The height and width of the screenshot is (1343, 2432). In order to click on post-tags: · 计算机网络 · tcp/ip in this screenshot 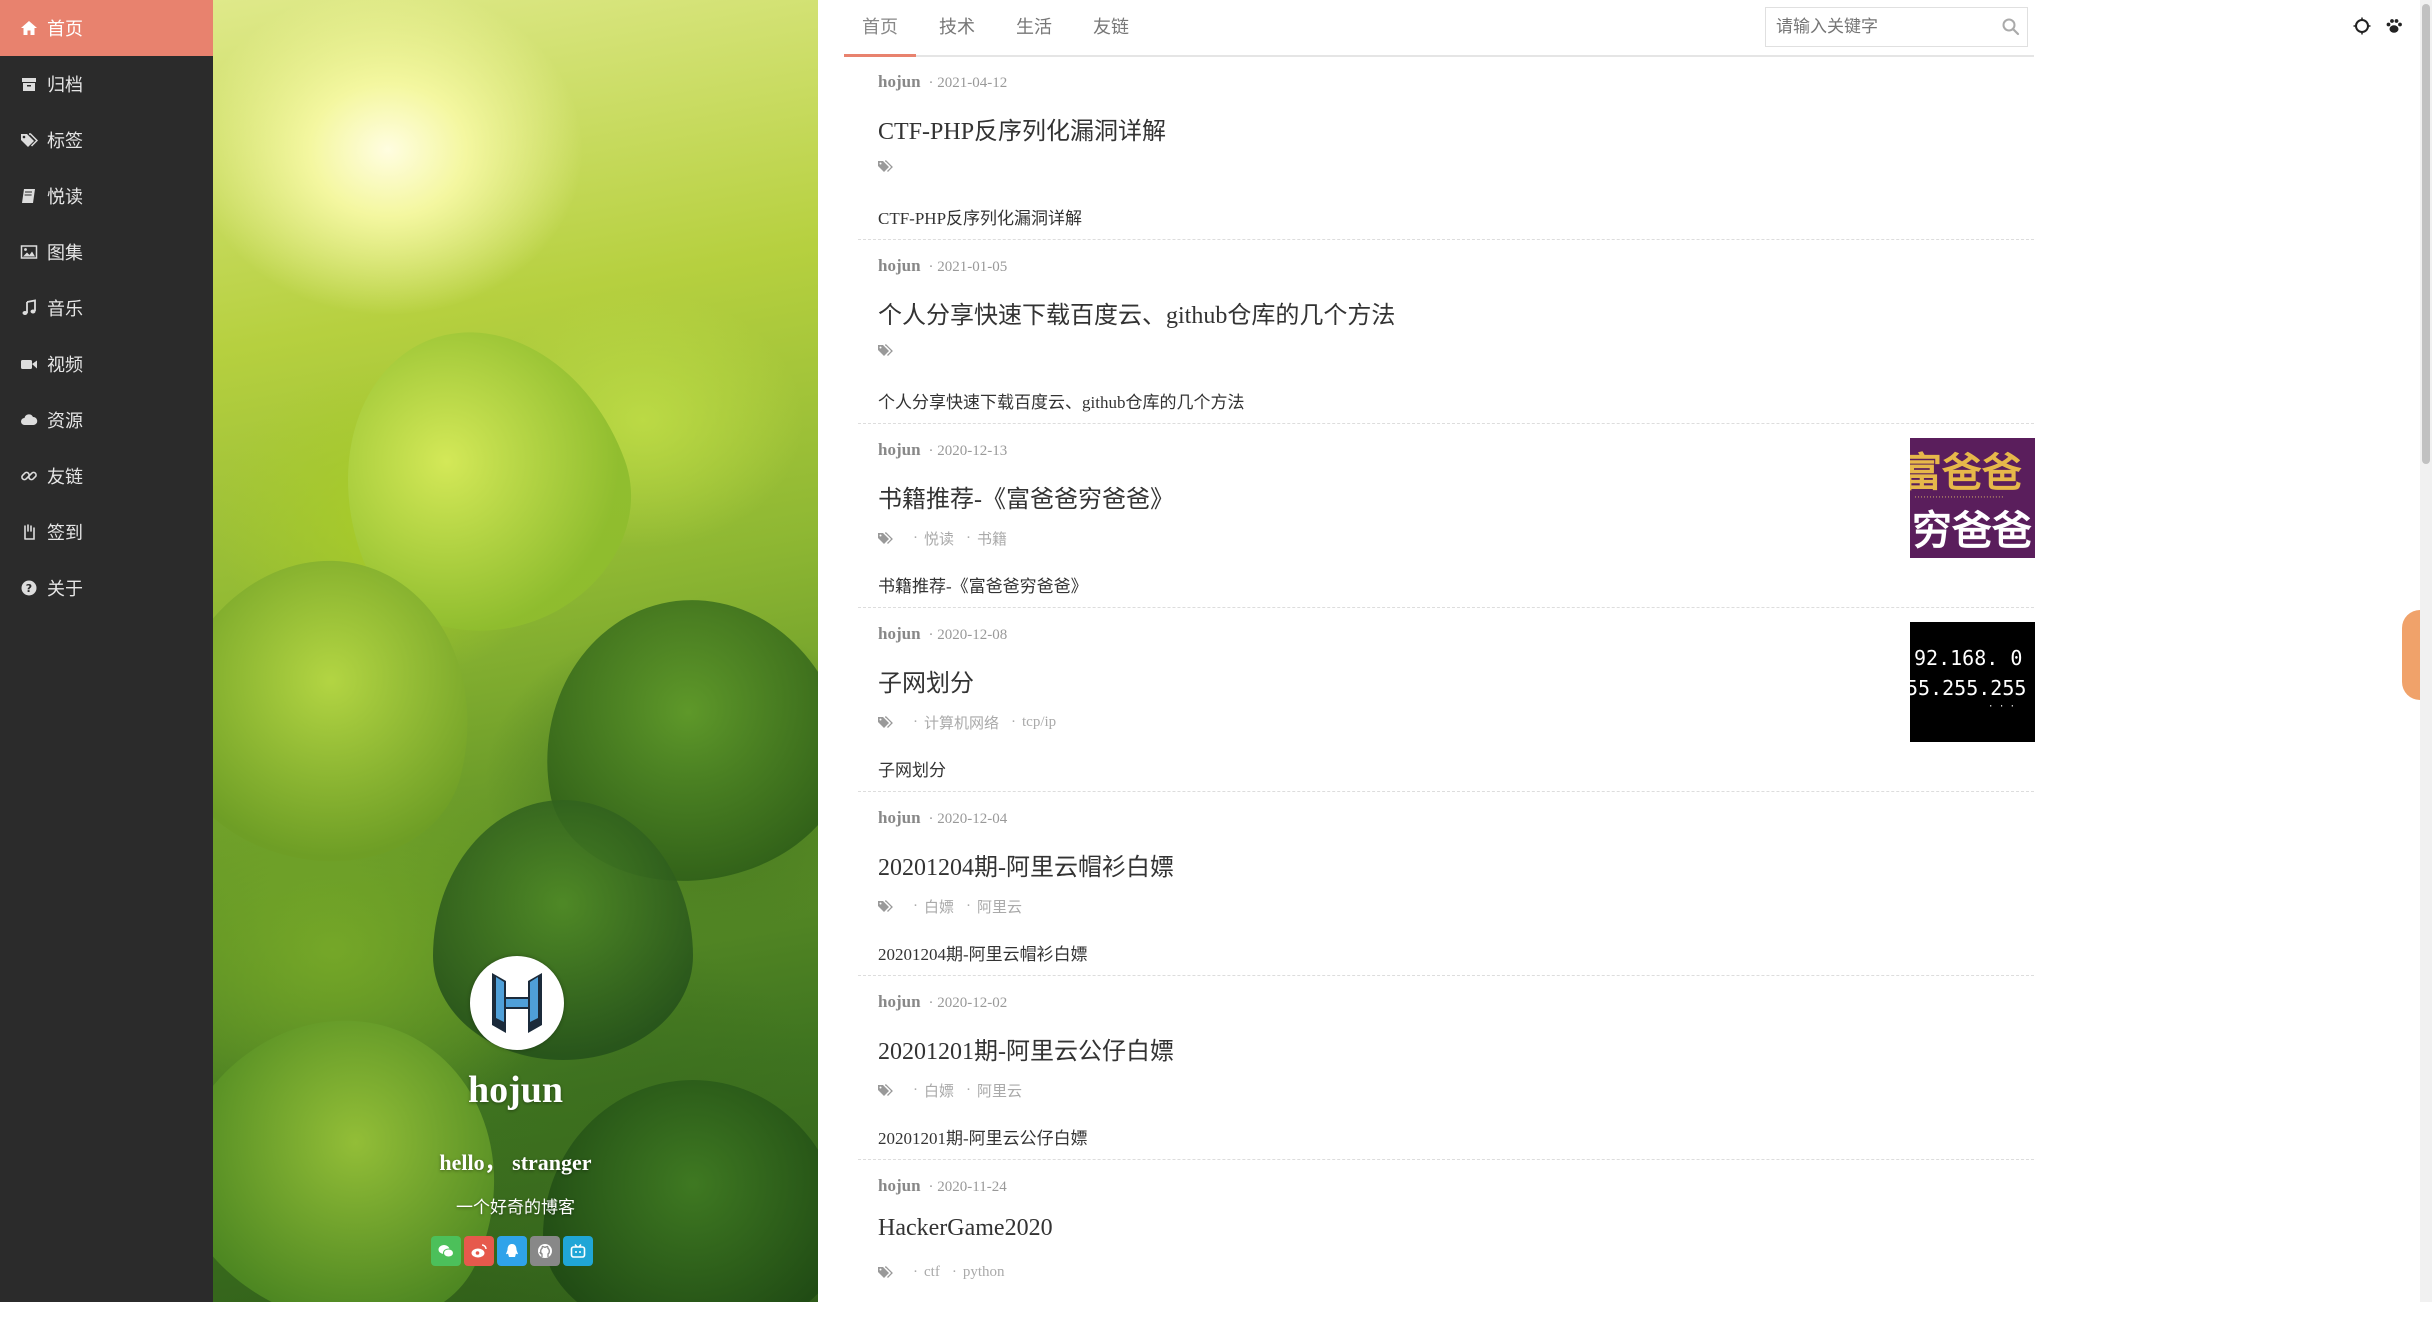, I will do `click(967, 722)`.